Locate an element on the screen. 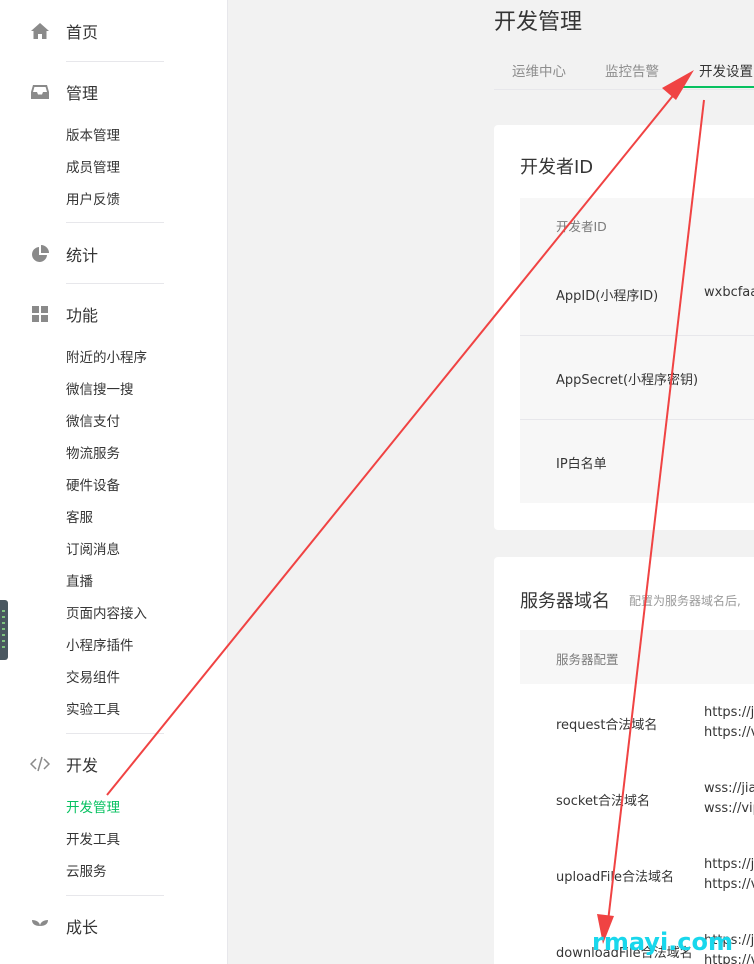 This screenshot has height=964, width=754. sidebar-item-nearby: 附近的小程序 is located at coordinates (106, 358).